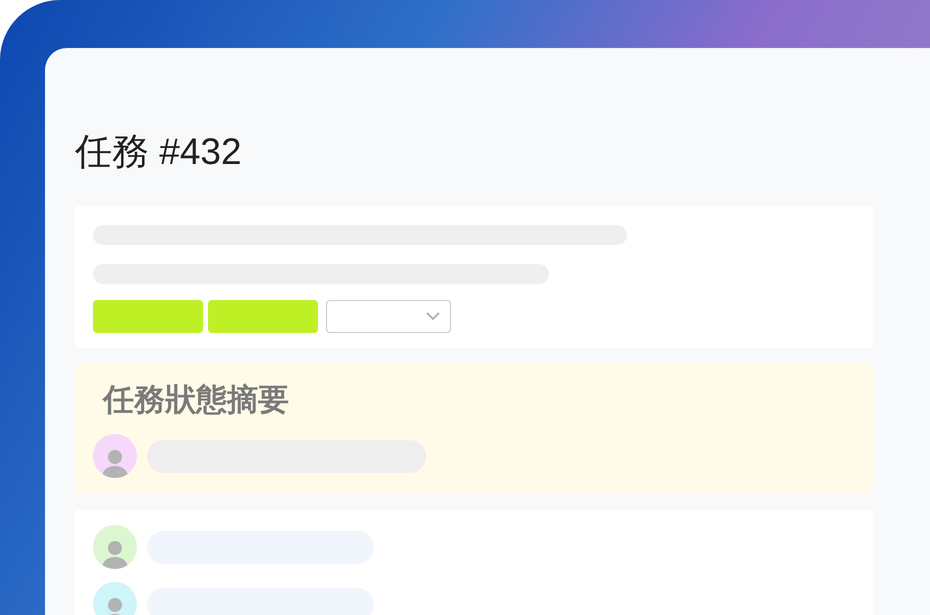  Describe the element at coordinates (433, 316) in the screenshot. I see `chevron-down-icon` at that location.